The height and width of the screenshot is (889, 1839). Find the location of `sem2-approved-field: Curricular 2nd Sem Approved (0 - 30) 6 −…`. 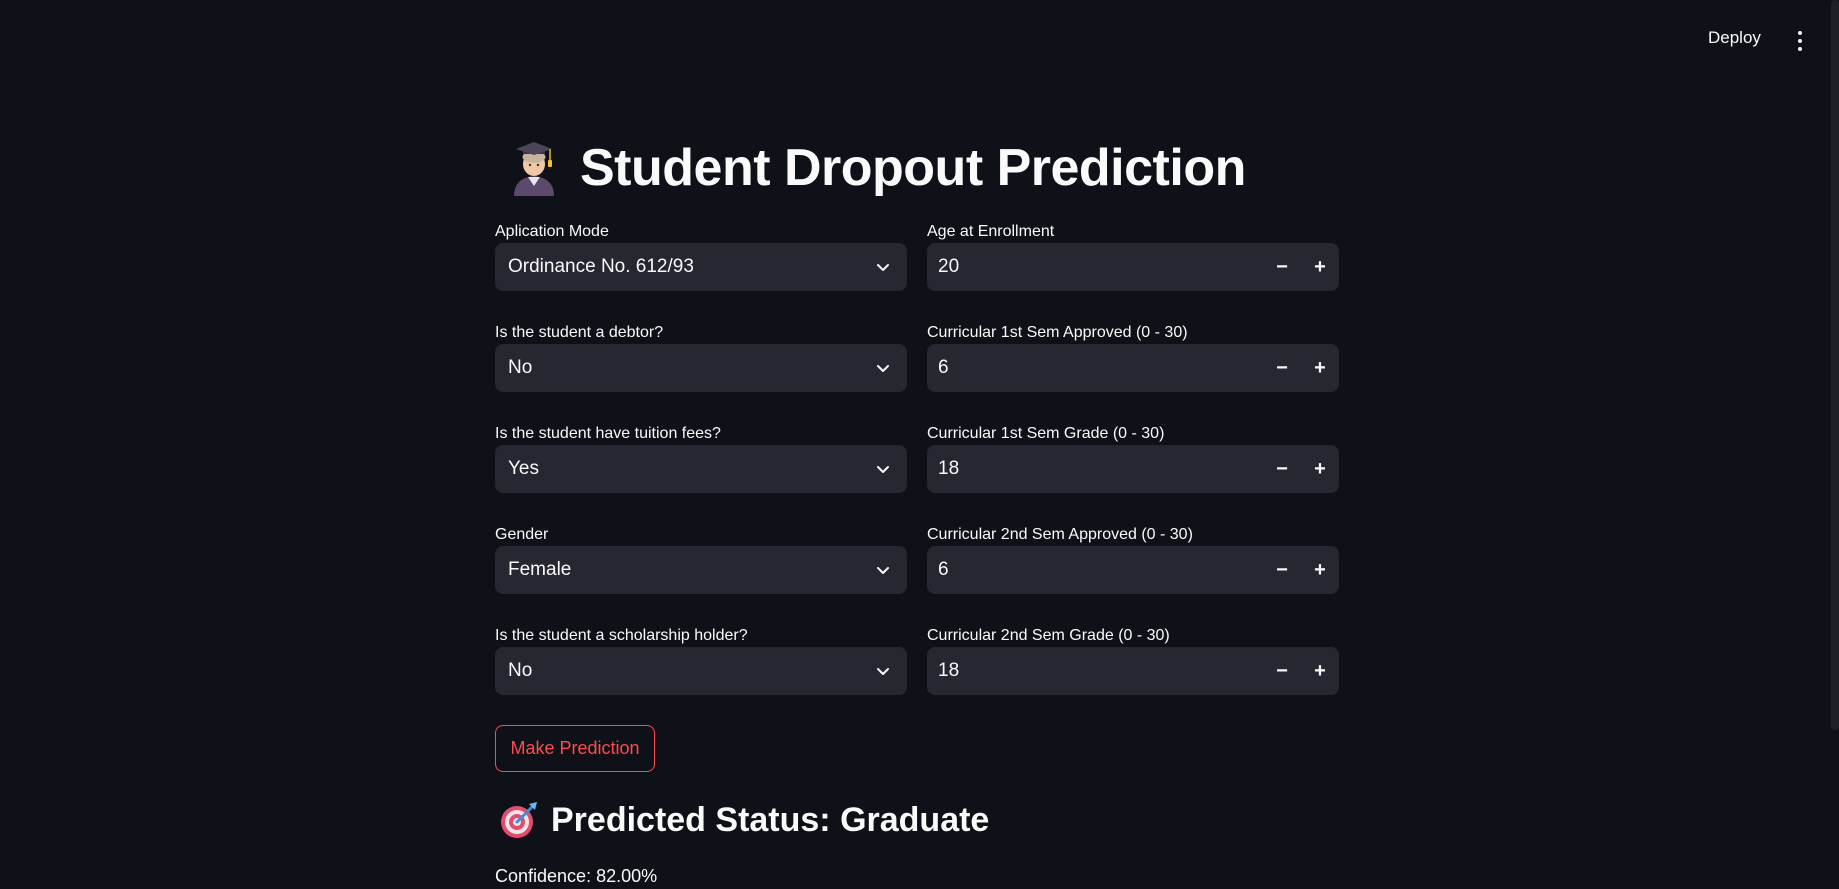

sem2-approved-field: Curricular 2nd Sem Approved (0 - 30) 6 −… is located at coordinates (1133, 571).